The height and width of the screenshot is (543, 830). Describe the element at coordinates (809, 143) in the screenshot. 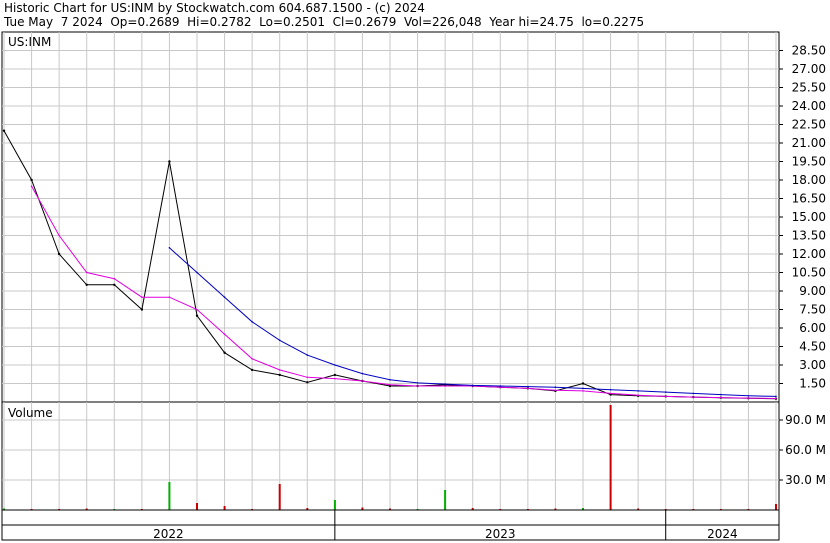

I see `price-tick-label: 21.00` at that location.